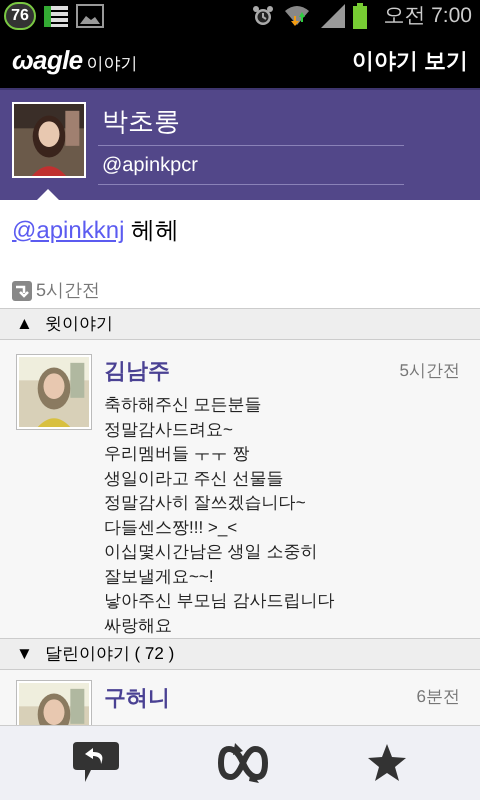  What do you see at coordinates (47, 60) in the screenshot?
I see `logo: ωagle` at bounding box center [47, 60].